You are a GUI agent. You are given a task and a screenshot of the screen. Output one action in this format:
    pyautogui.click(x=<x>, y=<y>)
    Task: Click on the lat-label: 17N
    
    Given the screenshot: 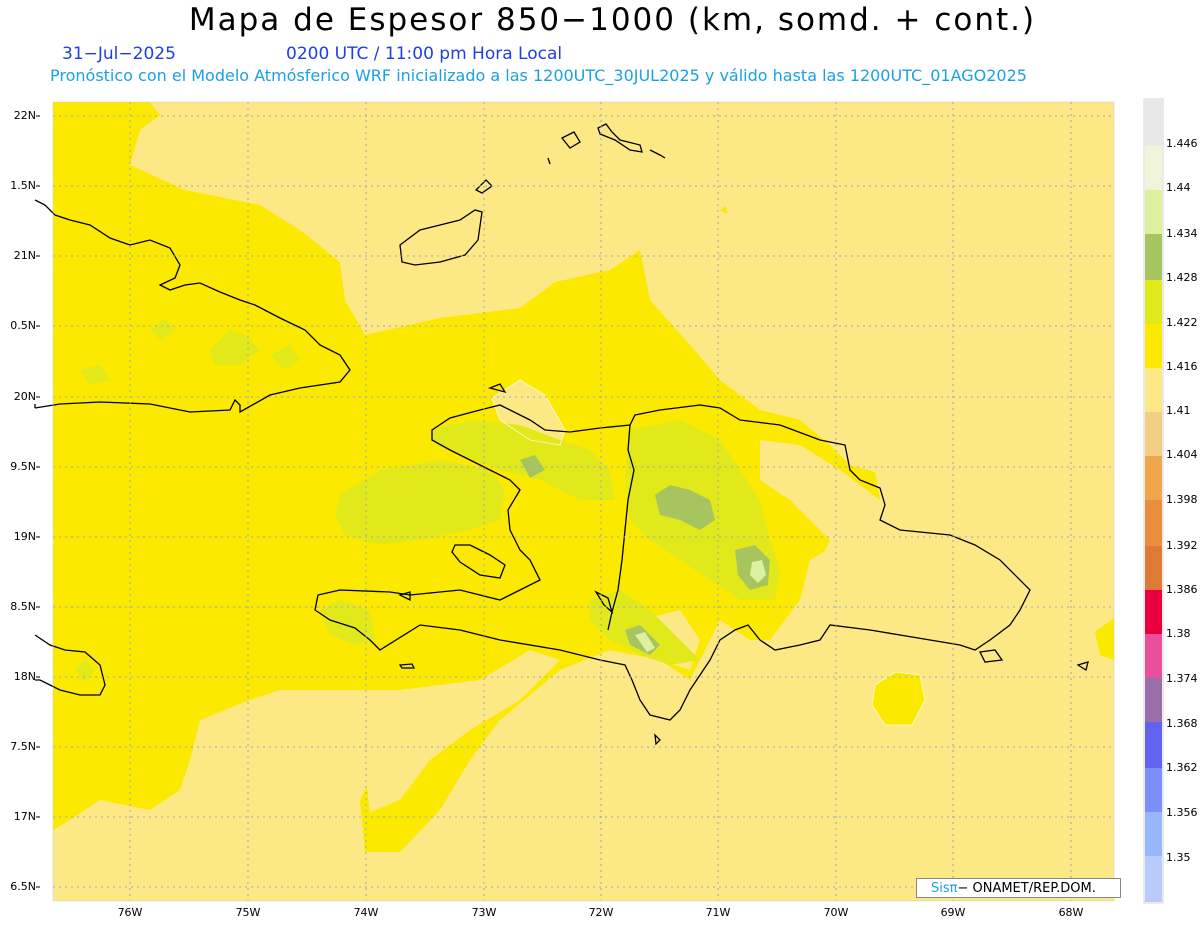 What is the action you would take?
    pyautogui.click(x=24, y=816)
    